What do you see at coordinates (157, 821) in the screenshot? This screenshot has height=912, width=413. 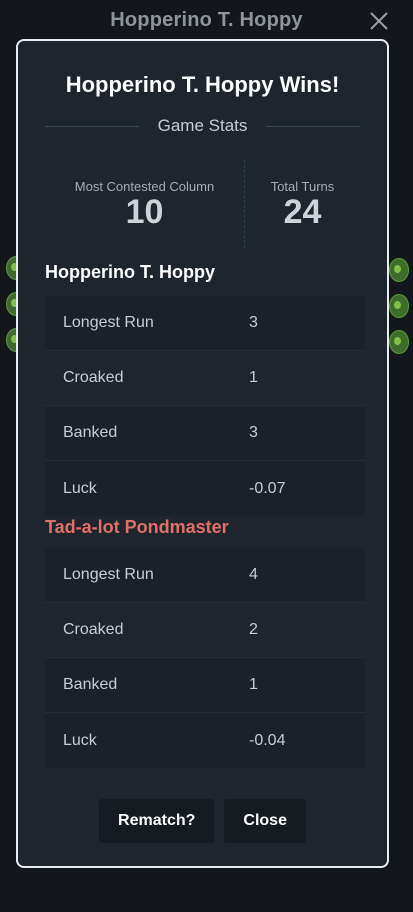 I see `rematch-button: Rematch?` at bounding box center [157, 821].